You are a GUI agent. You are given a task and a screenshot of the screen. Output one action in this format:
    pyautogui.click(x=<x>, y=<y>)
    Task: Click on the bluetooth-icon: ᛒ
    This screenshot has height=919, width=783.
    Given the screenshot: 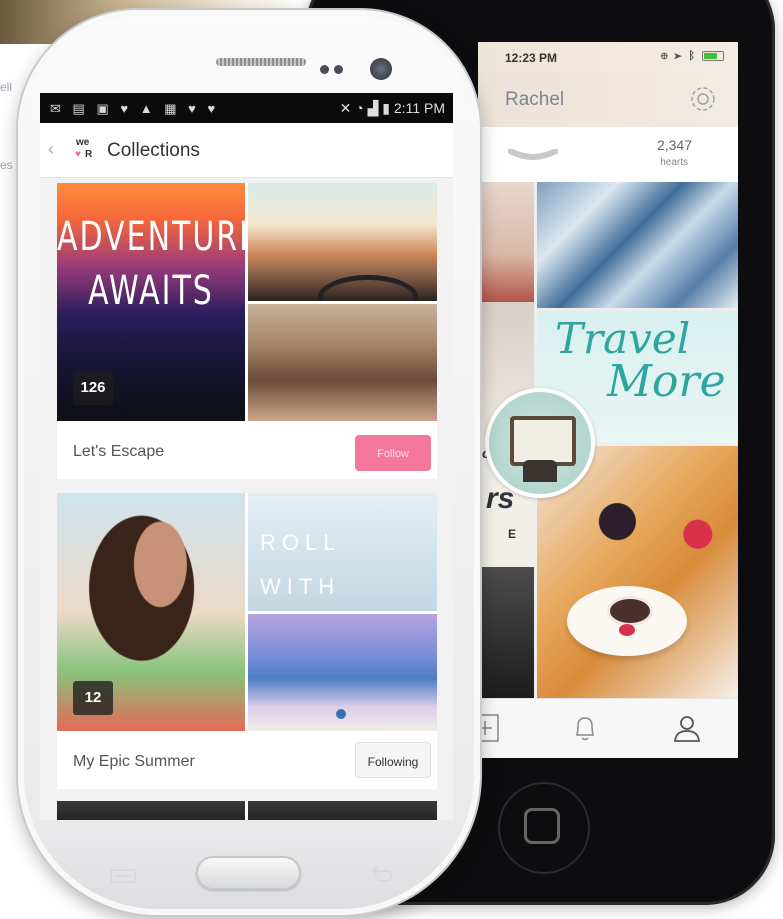 What is the action you would take?
    pyautogui.click(x=692, y=56)
    